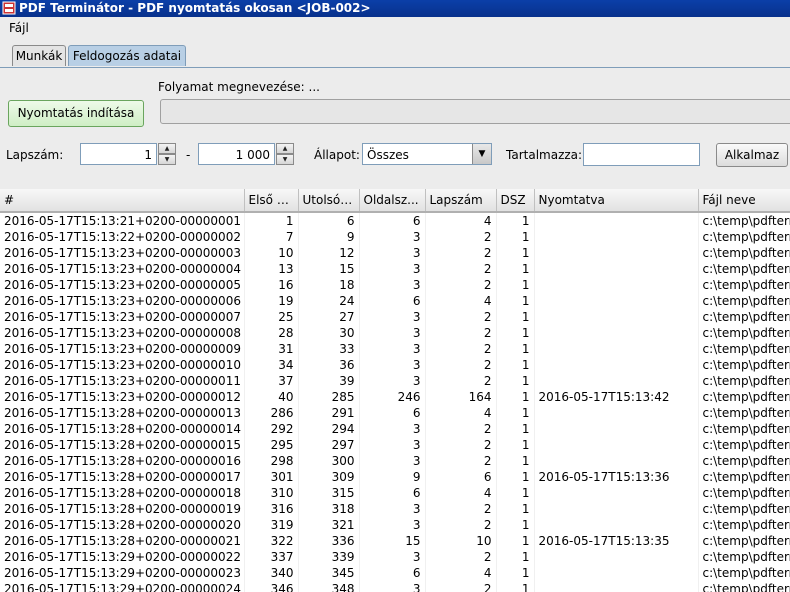 The height and width of the screenshot is (592, 790). What do you see at coordinates (641, 154) in the screenshot?
I see `contains-input` at bounding box center [641, 154].